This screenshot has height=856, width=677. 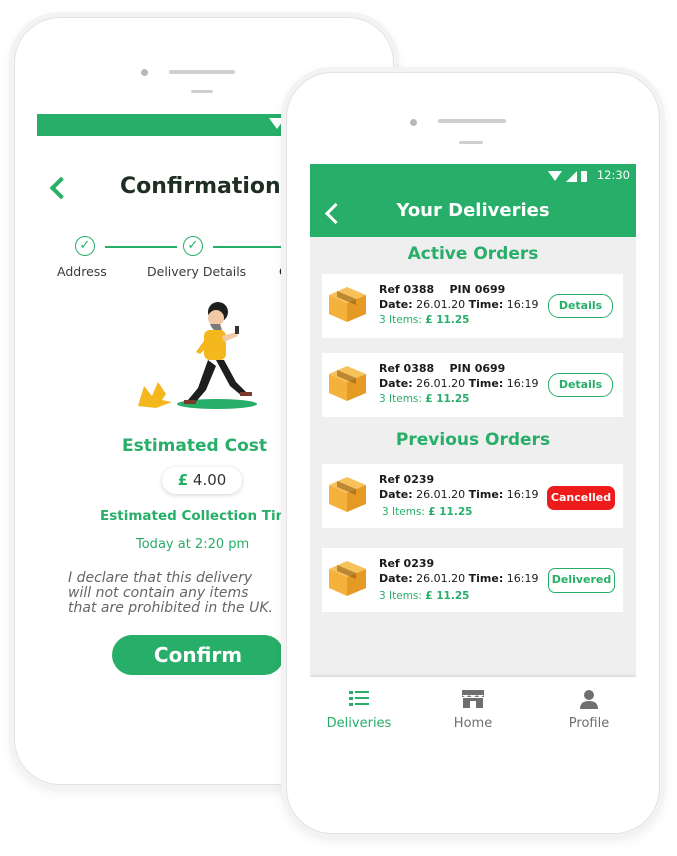 What do you see at coordinates (473, 254) in the screenshot?
I see `active-orders-heading: Active Orders` at bounding box center [473, 254].